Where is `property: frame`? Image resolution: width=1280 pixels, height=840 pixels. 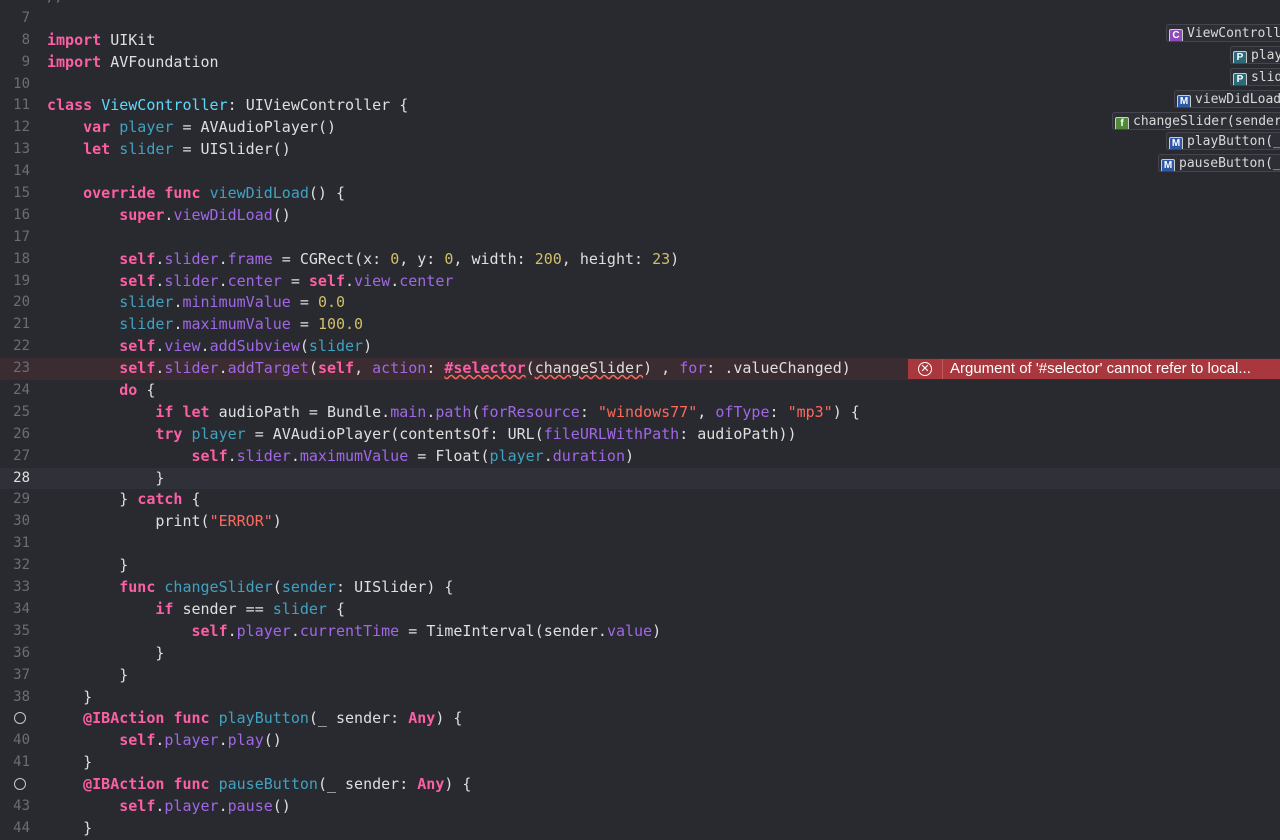
property: frame is located at coordinates (250, 258).